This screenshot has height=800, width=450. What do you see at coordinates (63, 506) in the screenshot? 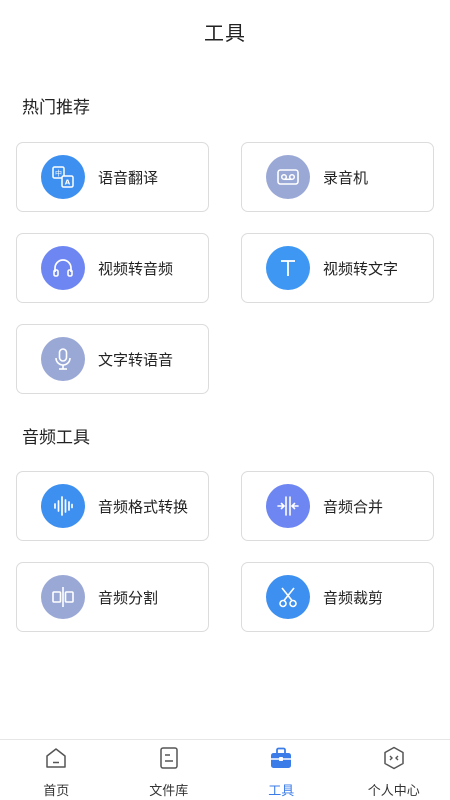
I see `waveform-icon` at bounding box center [63, 506].